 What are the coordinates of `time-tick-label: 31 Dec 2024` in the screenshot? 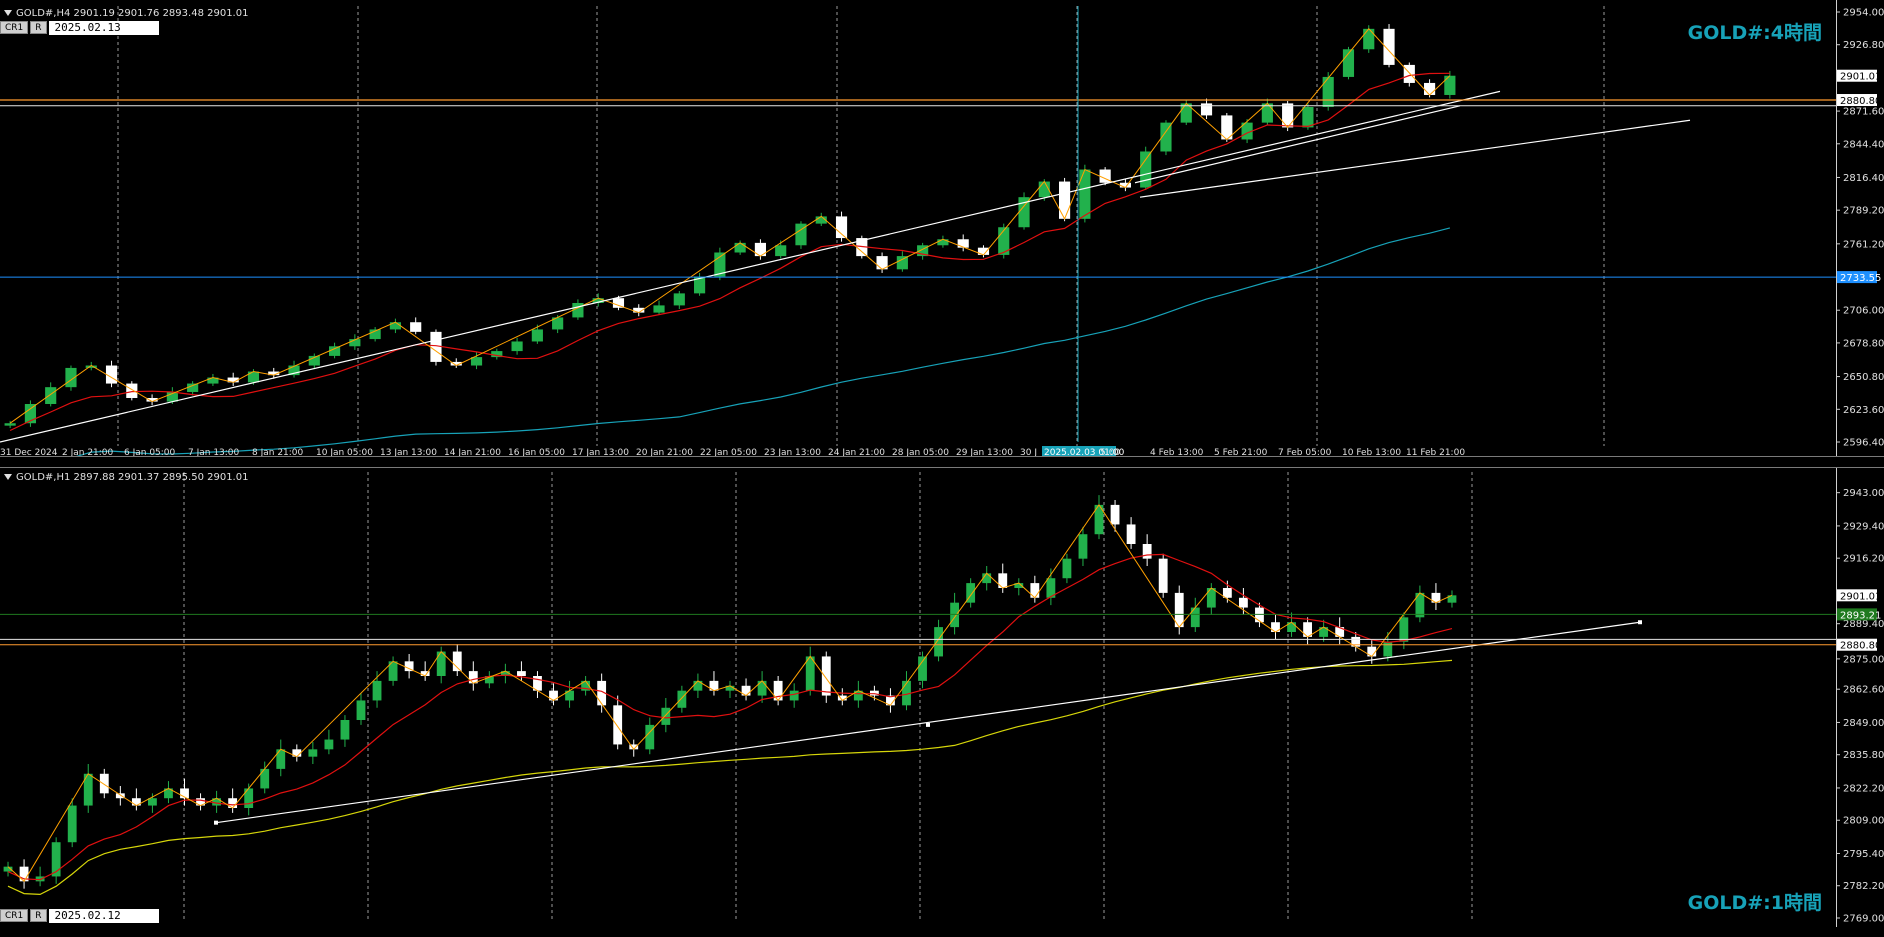 It's located at (29, 452).